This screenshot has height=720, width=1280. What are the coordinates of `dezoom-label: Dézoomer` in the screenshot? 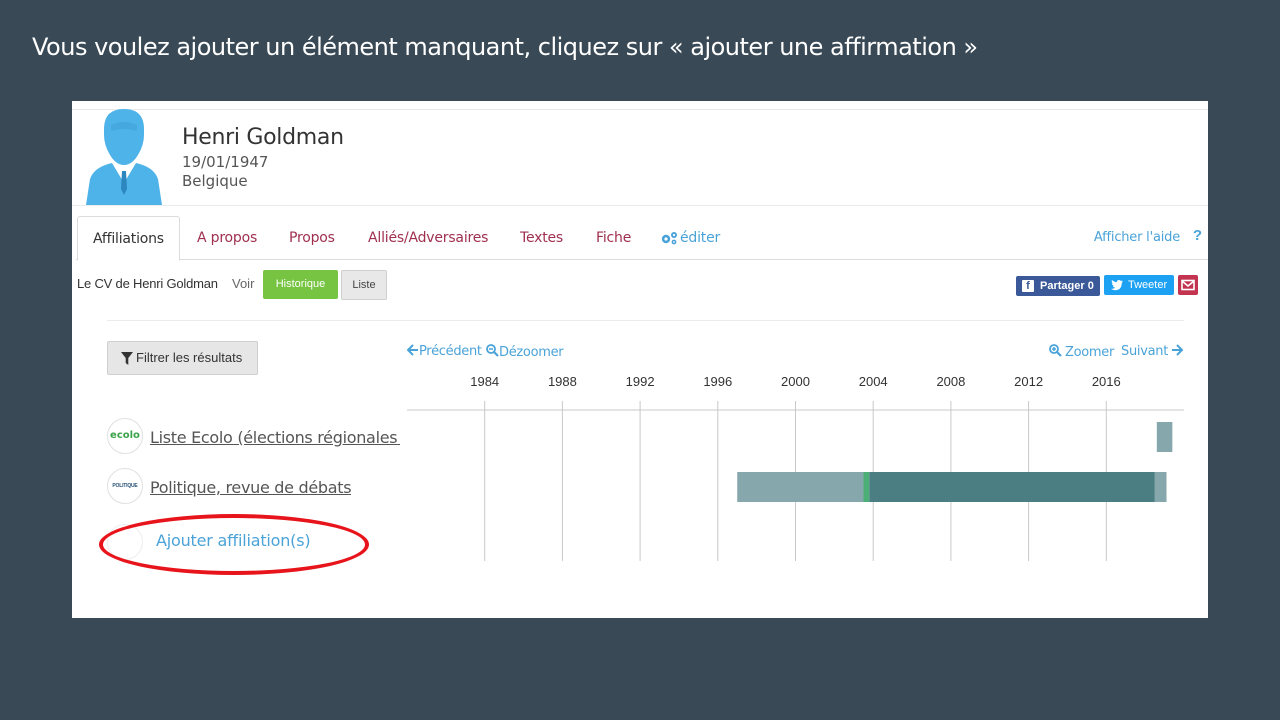 It's located at (531, 352).